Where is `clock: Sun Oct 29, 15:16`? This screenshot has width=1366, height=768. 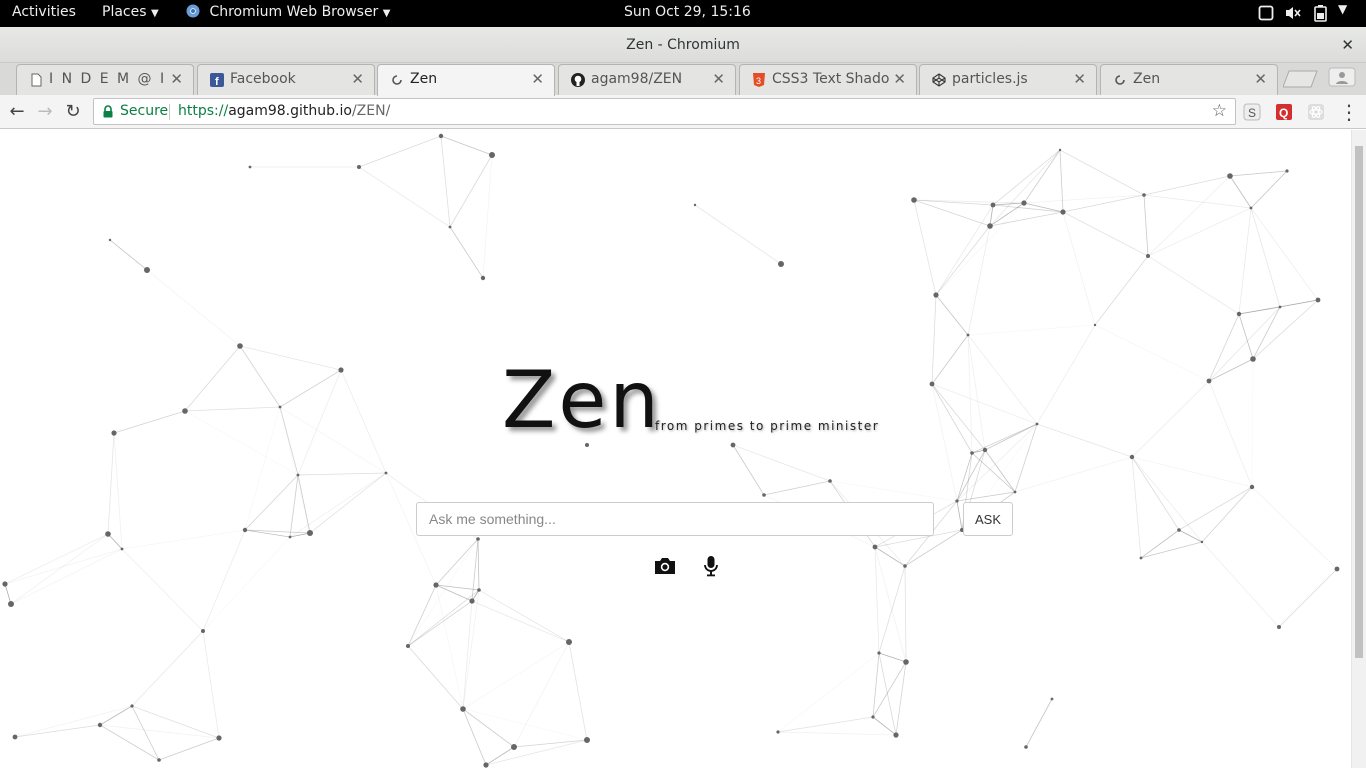
clock: Sun Oct 29, 15:16 is located at coordinates (687, 12).